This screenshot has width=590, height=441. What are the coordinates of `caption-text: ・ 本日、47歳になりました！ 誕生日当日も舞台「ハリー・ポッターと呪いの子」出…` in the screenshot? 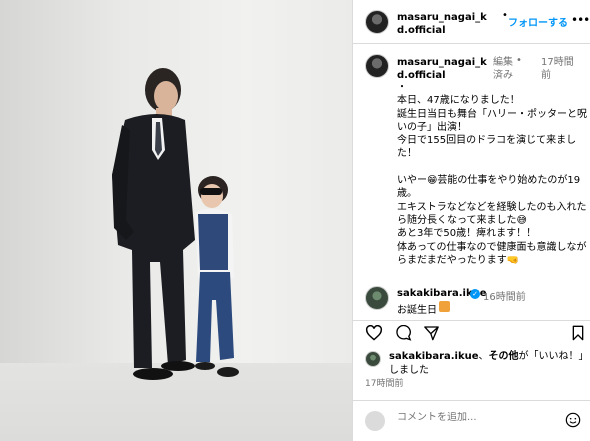 It's located at (492, 174).